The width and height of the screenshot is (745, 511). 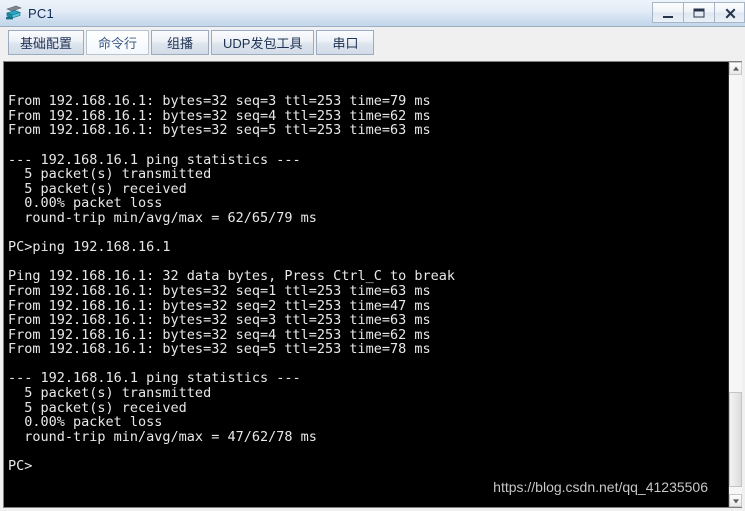 What do you see at coordinates (735, 284) in the screenshot?
I see `terminal-scrollbar` at bounding box center [735, 284].